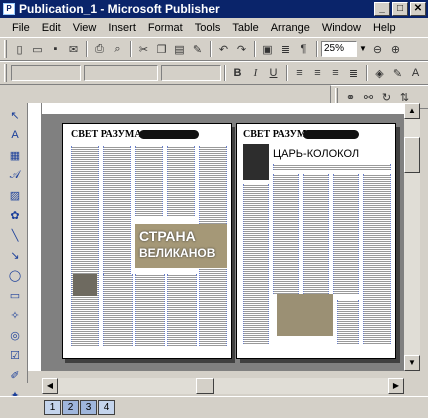 This screenshot has width=428, height=418. What do you see at coordinates (208, 28) in the screenshot?
I see `menu-tools: Tools` at bounding box center [208, 28].